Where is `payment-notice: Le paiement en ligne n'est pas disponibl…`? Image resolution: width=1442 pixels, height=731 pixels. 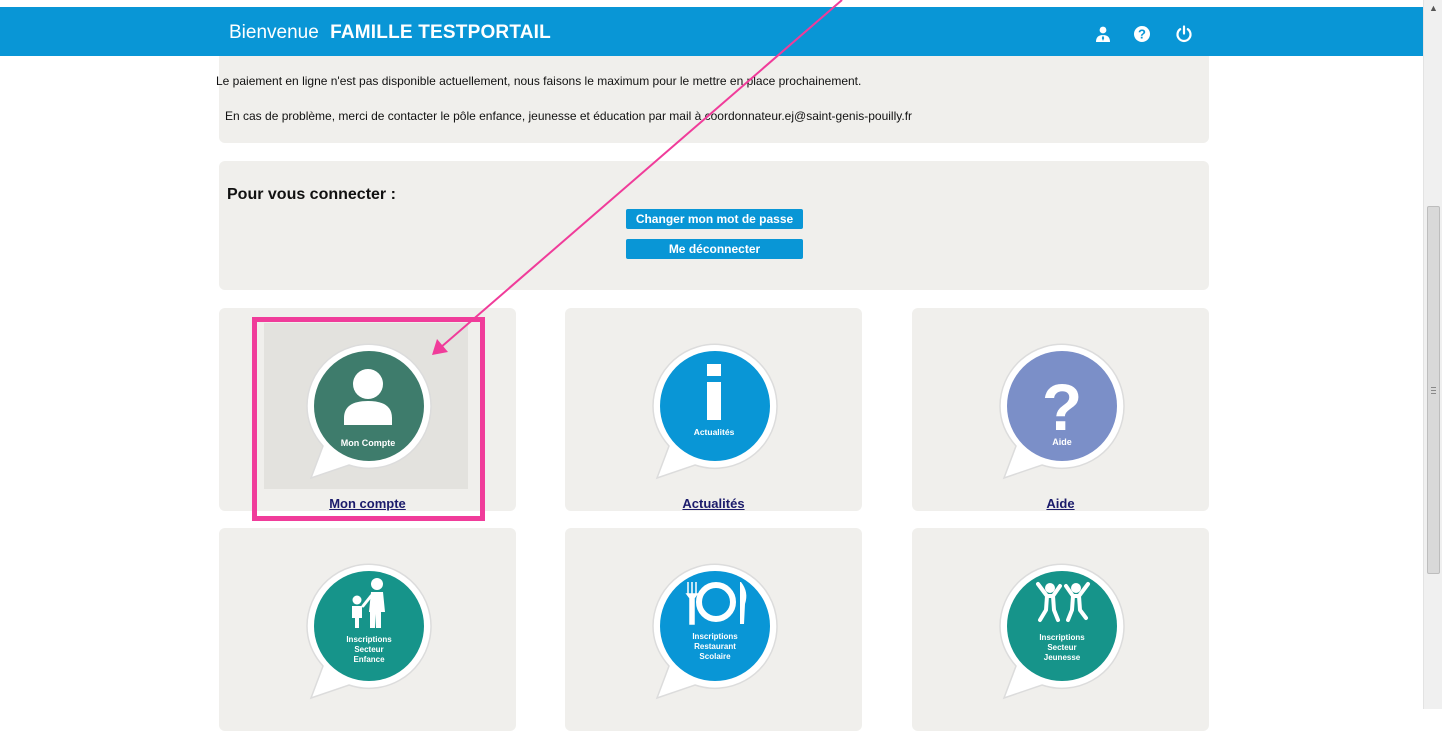
payment-notice: Le paiement en ligne n'est pas disponibl… is located at coordinates (539, 81).